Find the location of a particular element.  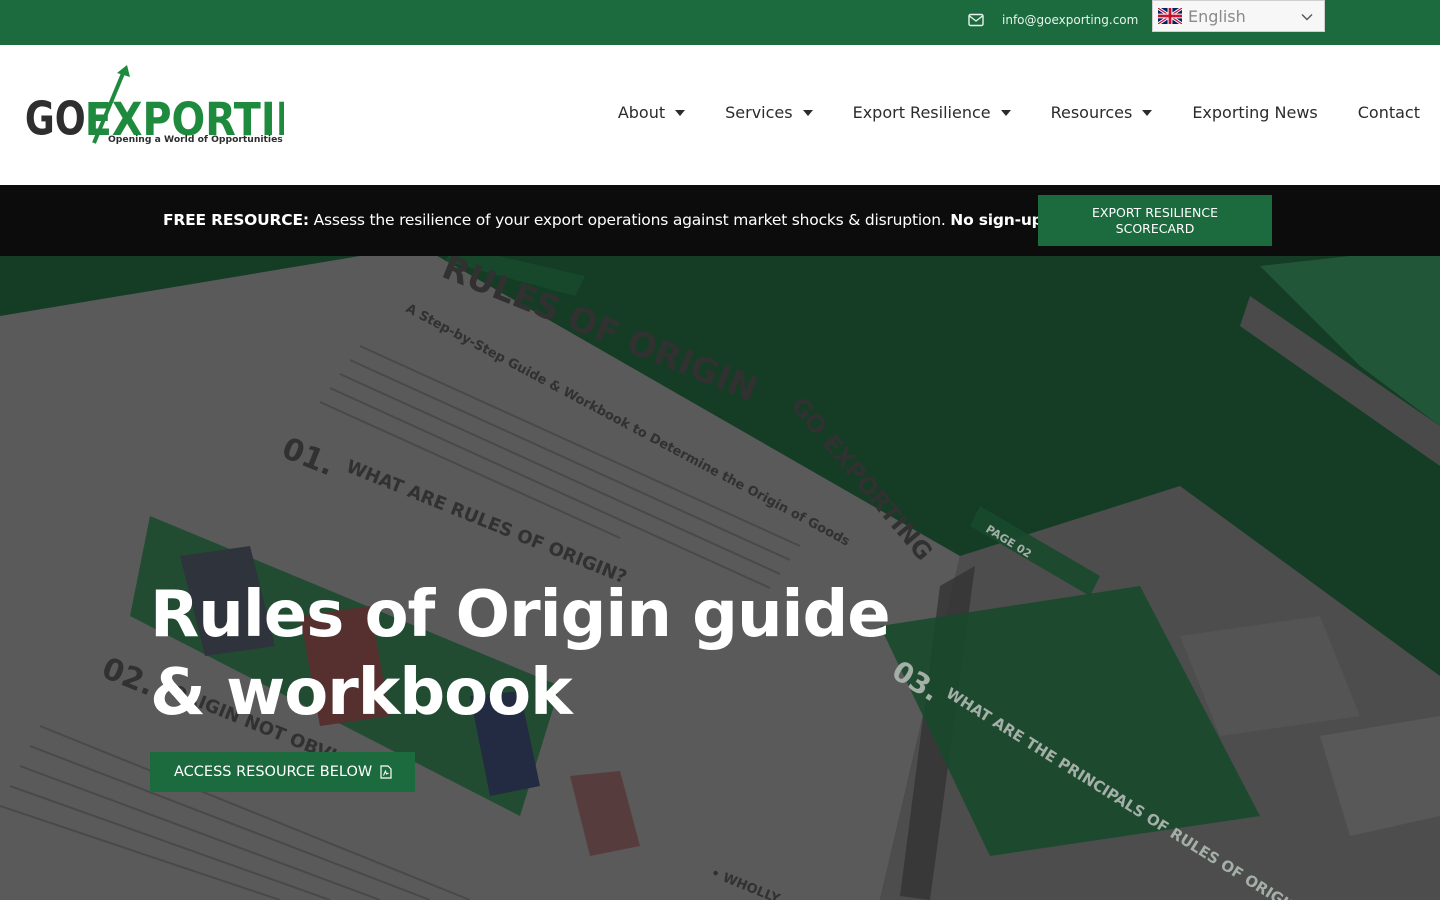

nav-label: About is located at coordinates (641, 112).